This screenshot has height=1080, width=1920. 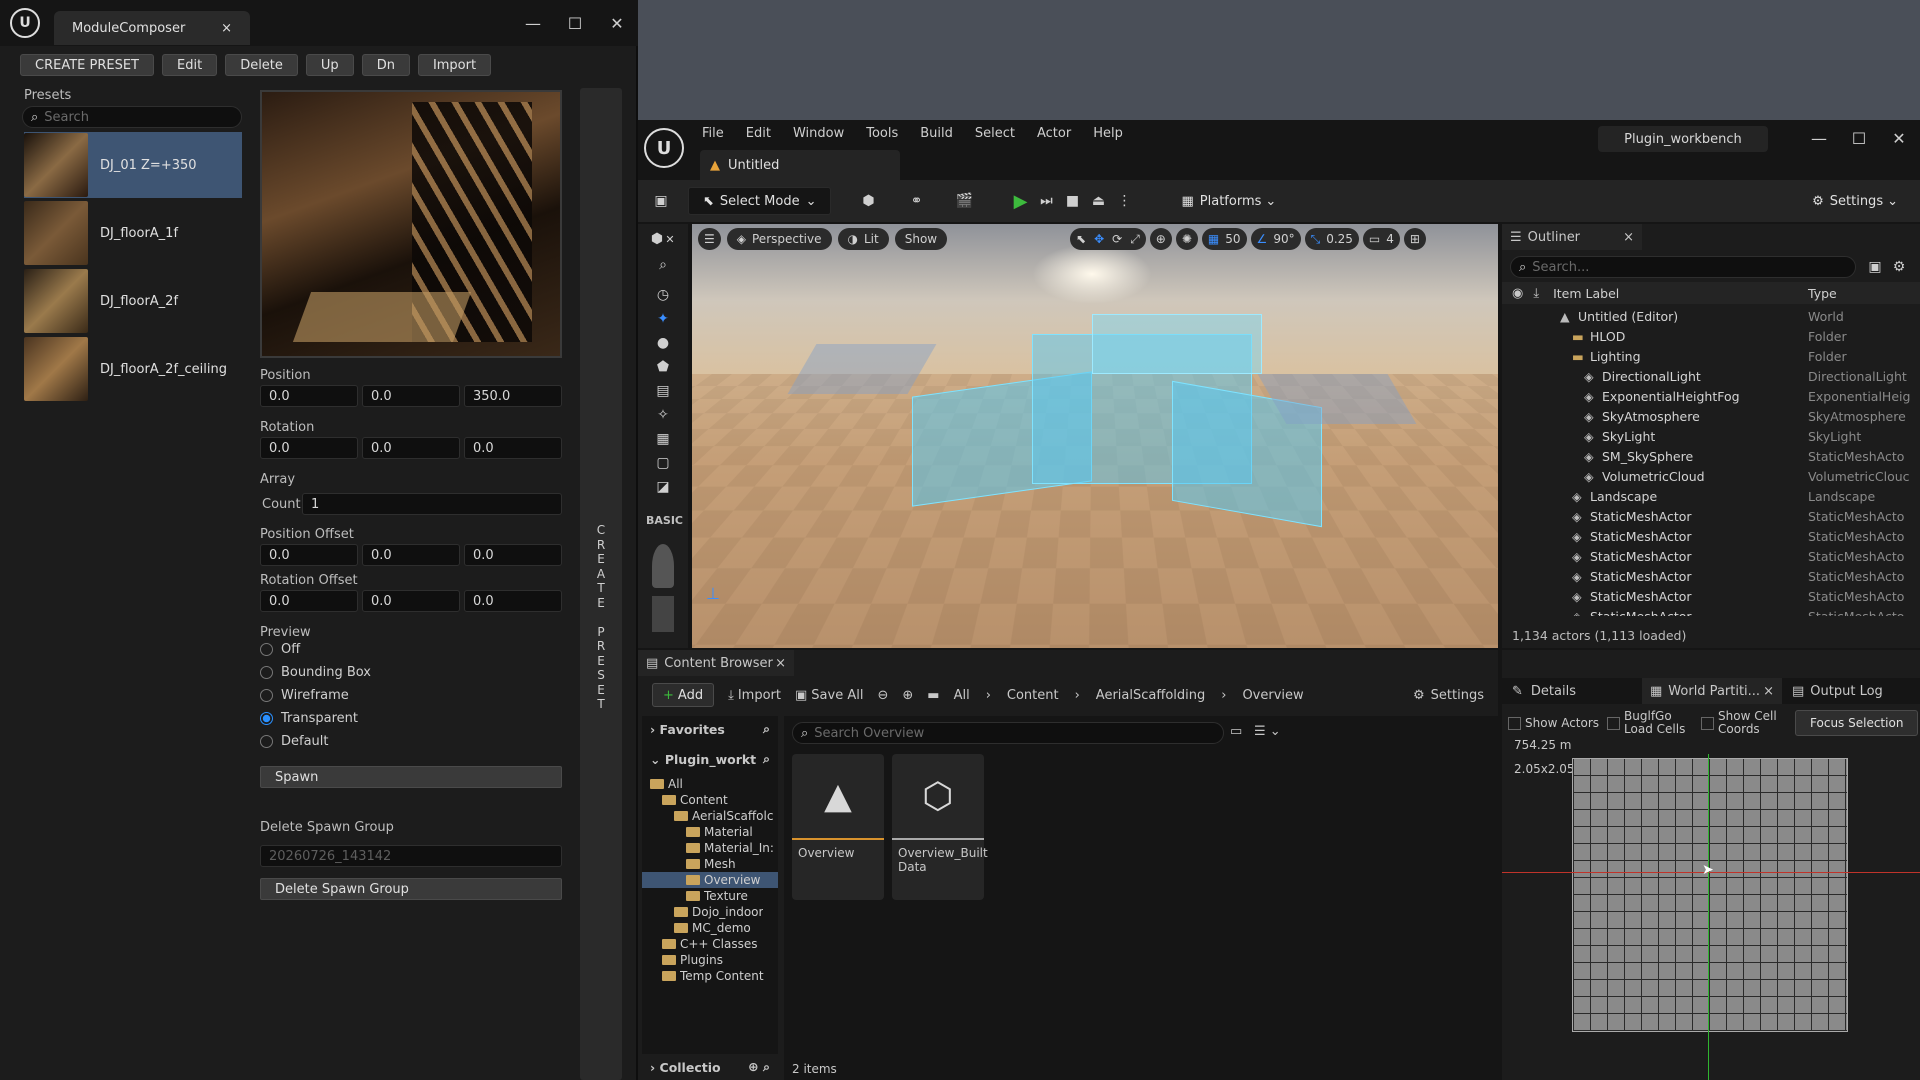 What do you see at coordinates (1650, 723) in the screenshot?
I see `build-load-toggle: BuglfGo Load Cells` at bounding box center [1650, 723].